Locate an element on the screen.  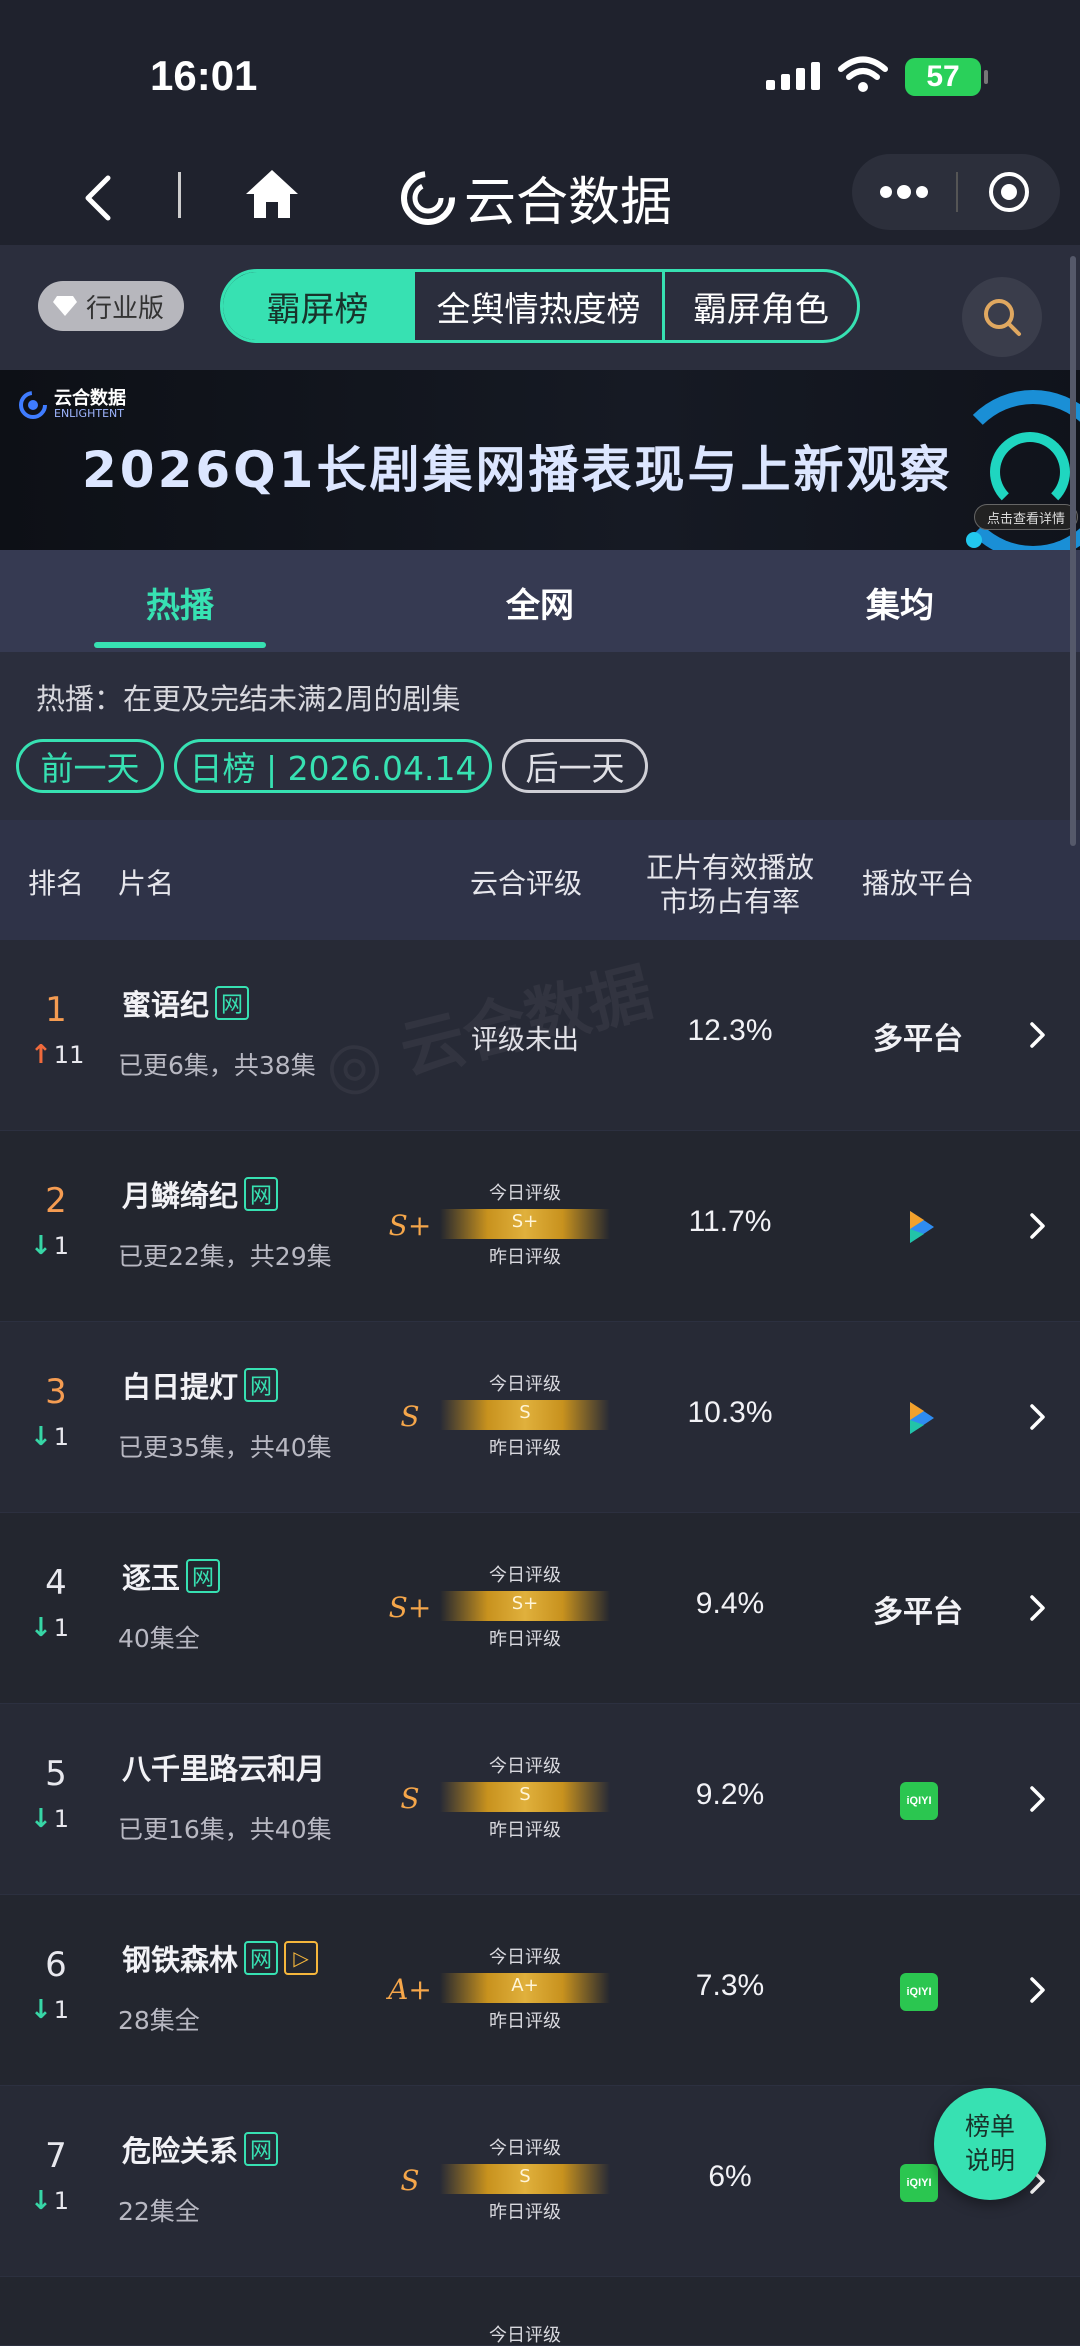
rank-change: ↑ 11 is located at coordinates (60, 1055).